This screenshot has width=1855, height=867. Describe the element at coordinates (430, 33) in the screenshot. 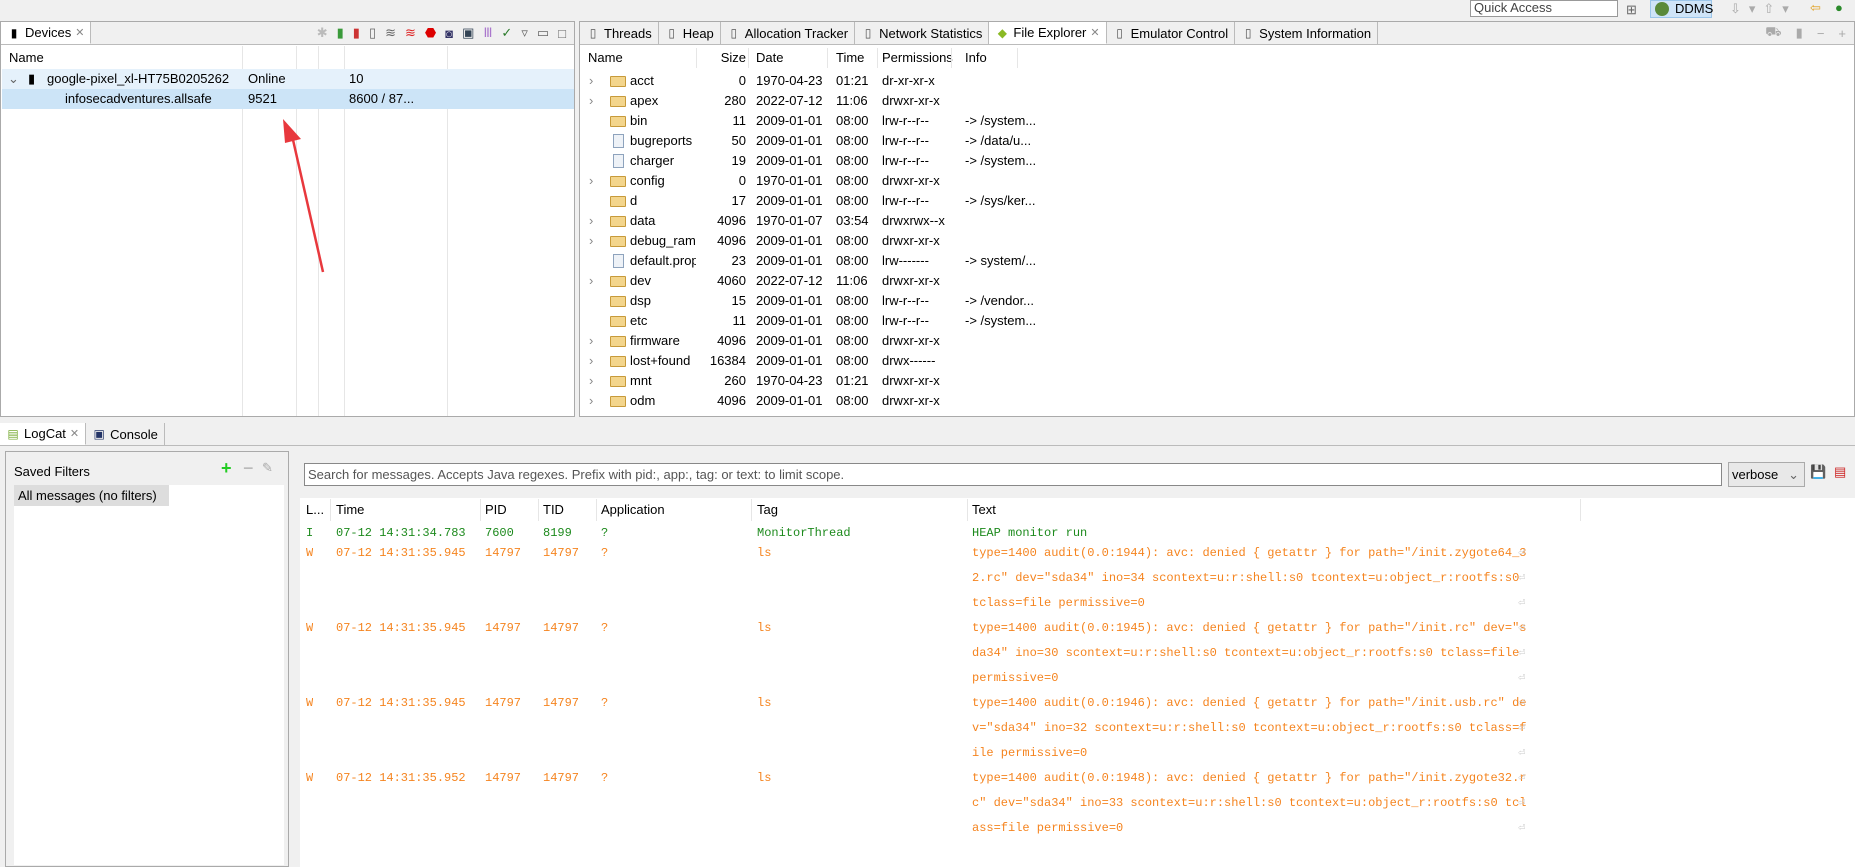

I see `stop-process-icon: ⬣` at that location.